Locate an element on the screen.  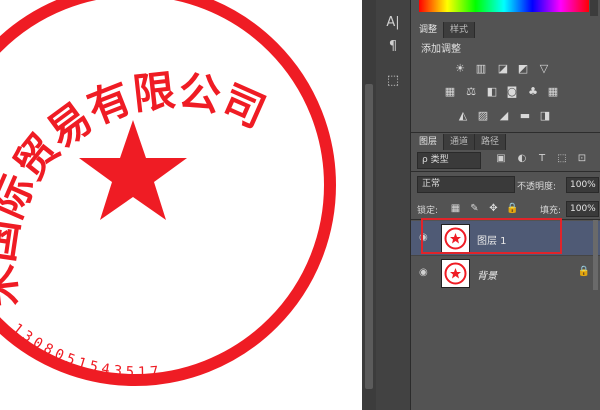
threshold-icon: ◢ is located at coordinates (504, 116).